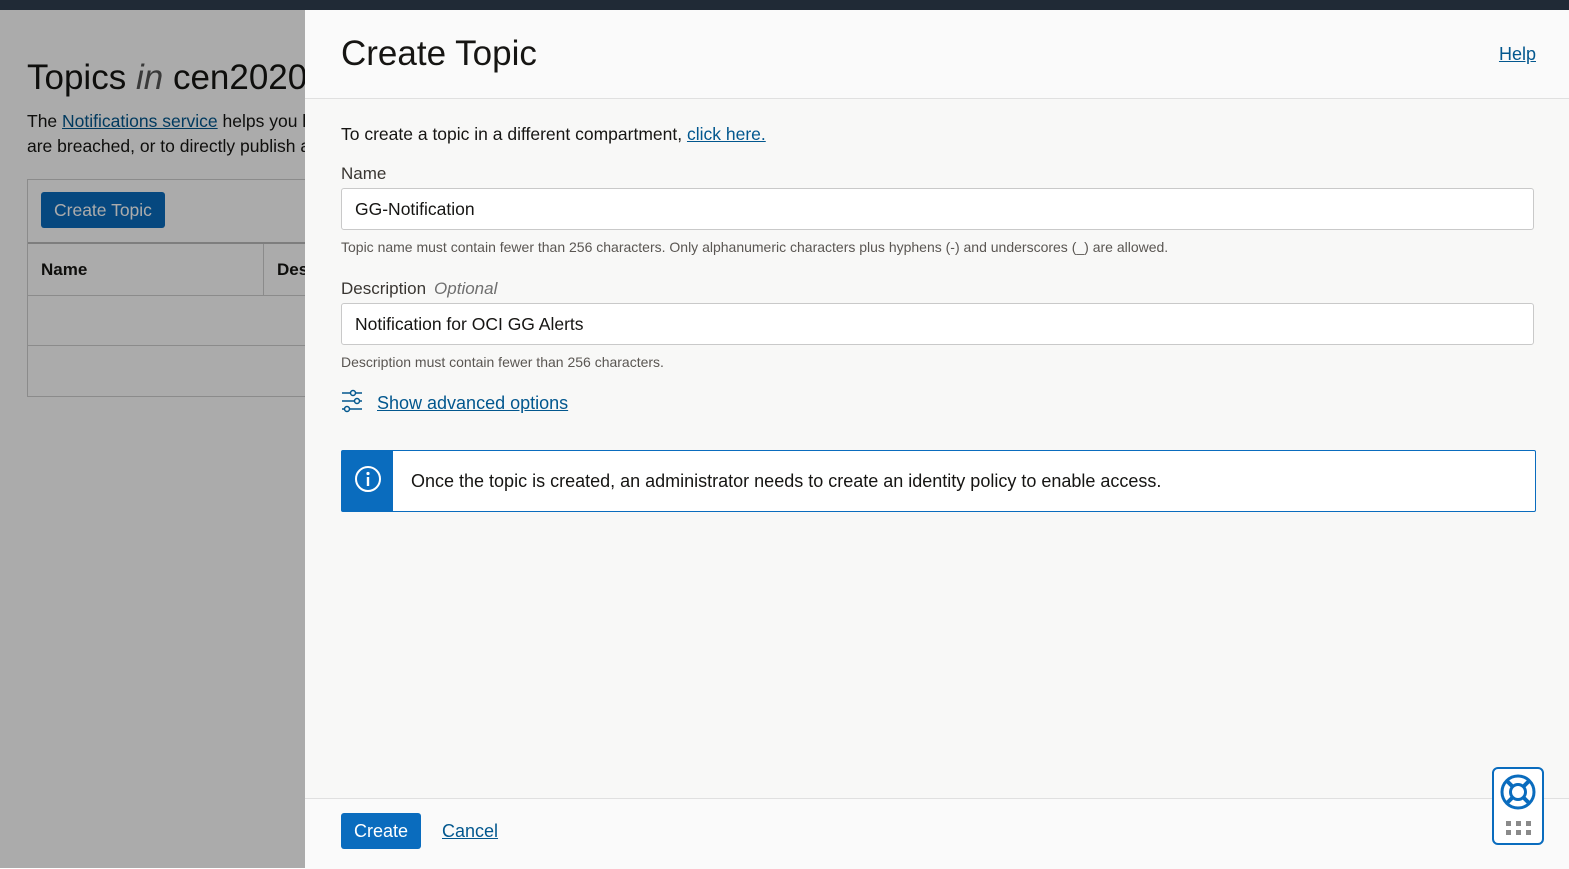  I want to click on lifebuoy-icon, so click(1518, 794).